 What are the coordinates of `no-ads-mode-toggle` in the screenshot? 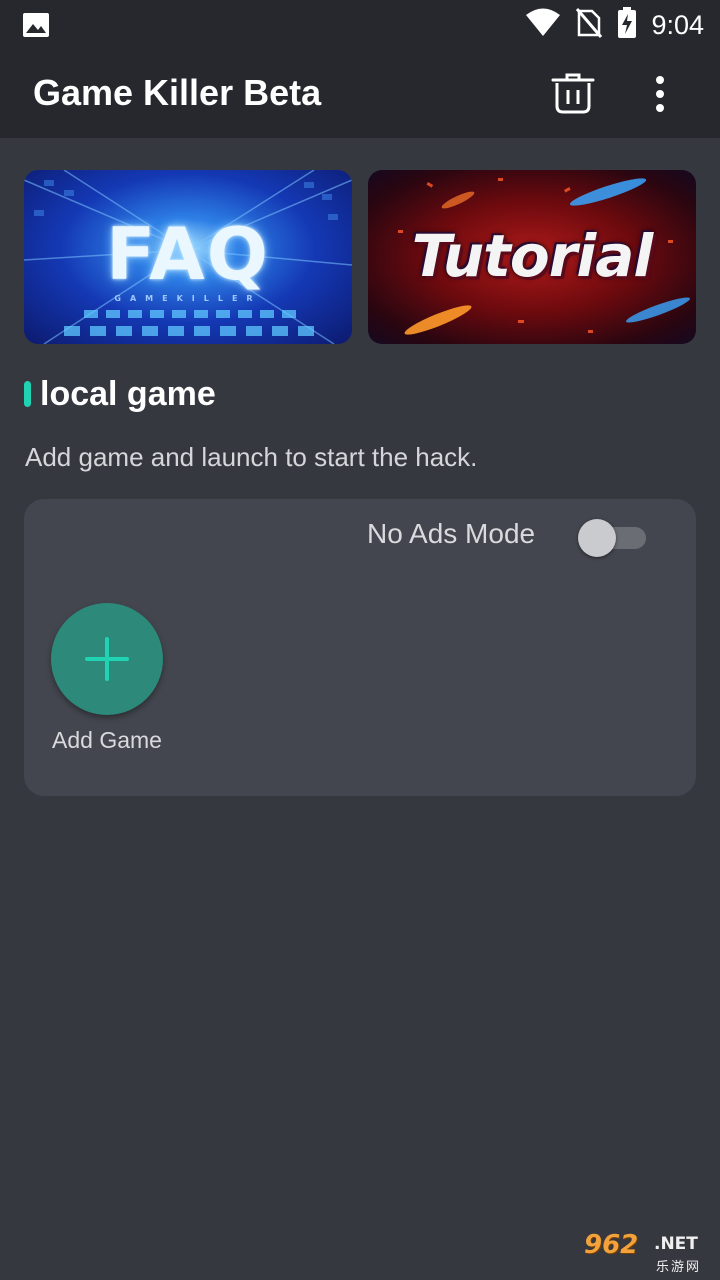 It's located at (613, 538).